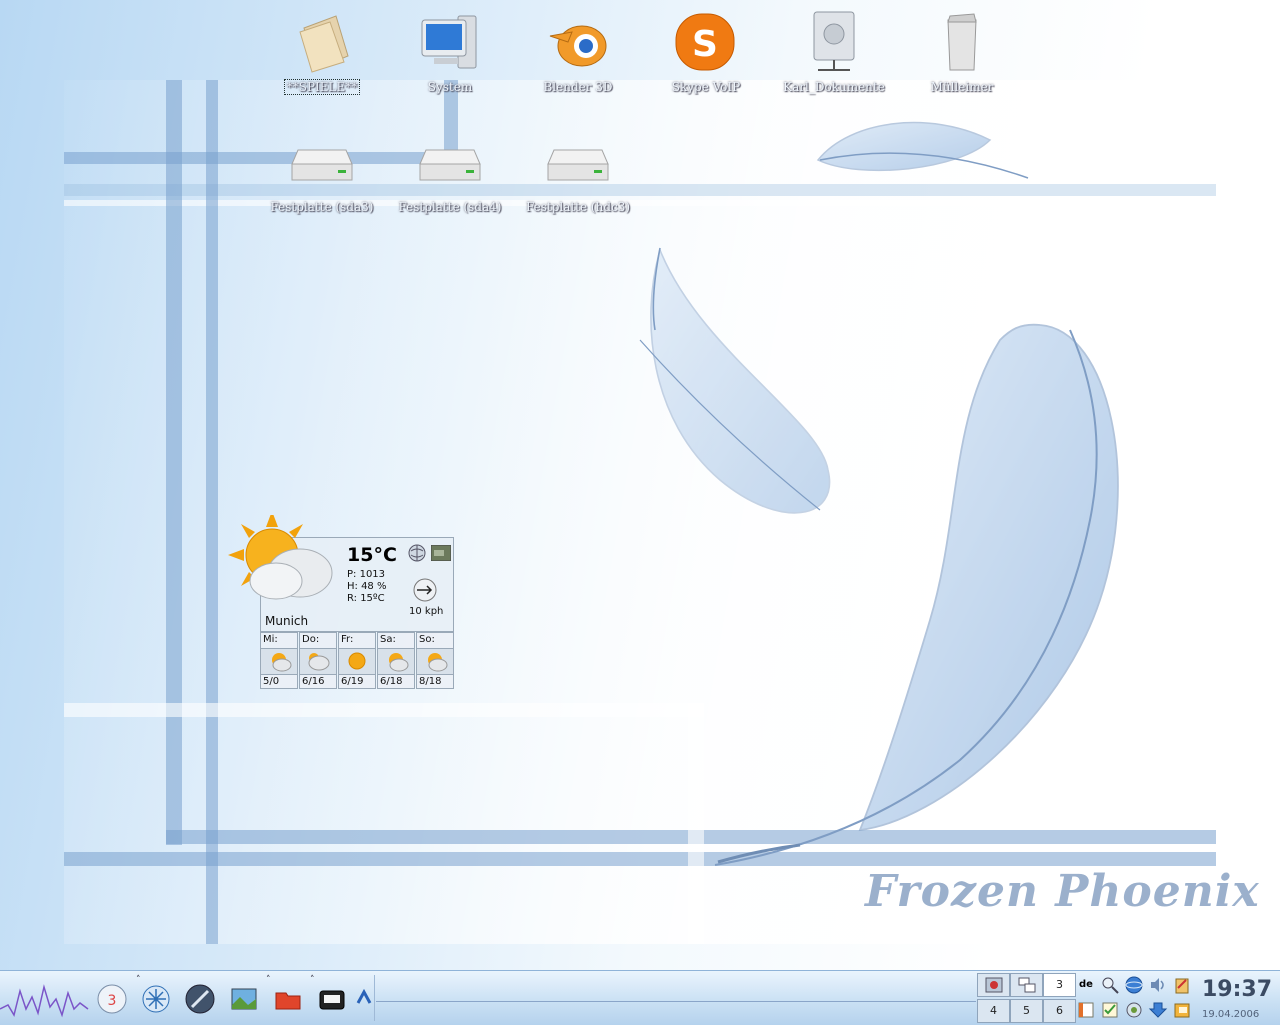  I want to click on pager-desktop-6: 6, so click(1059, 1011).